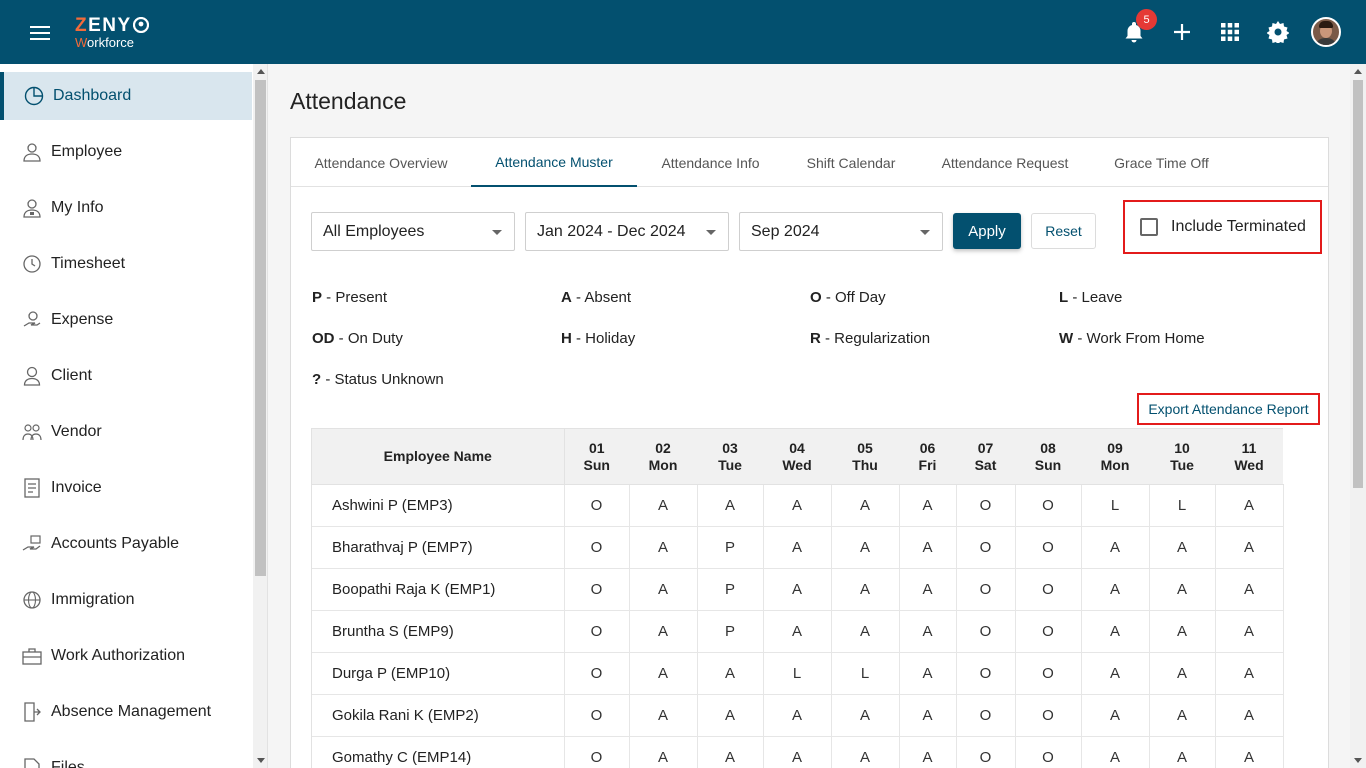  Describe the element at coordinates (381, 162) in the screenshot. I see `tab-attendance-overview: Attendance Overview` at that location.